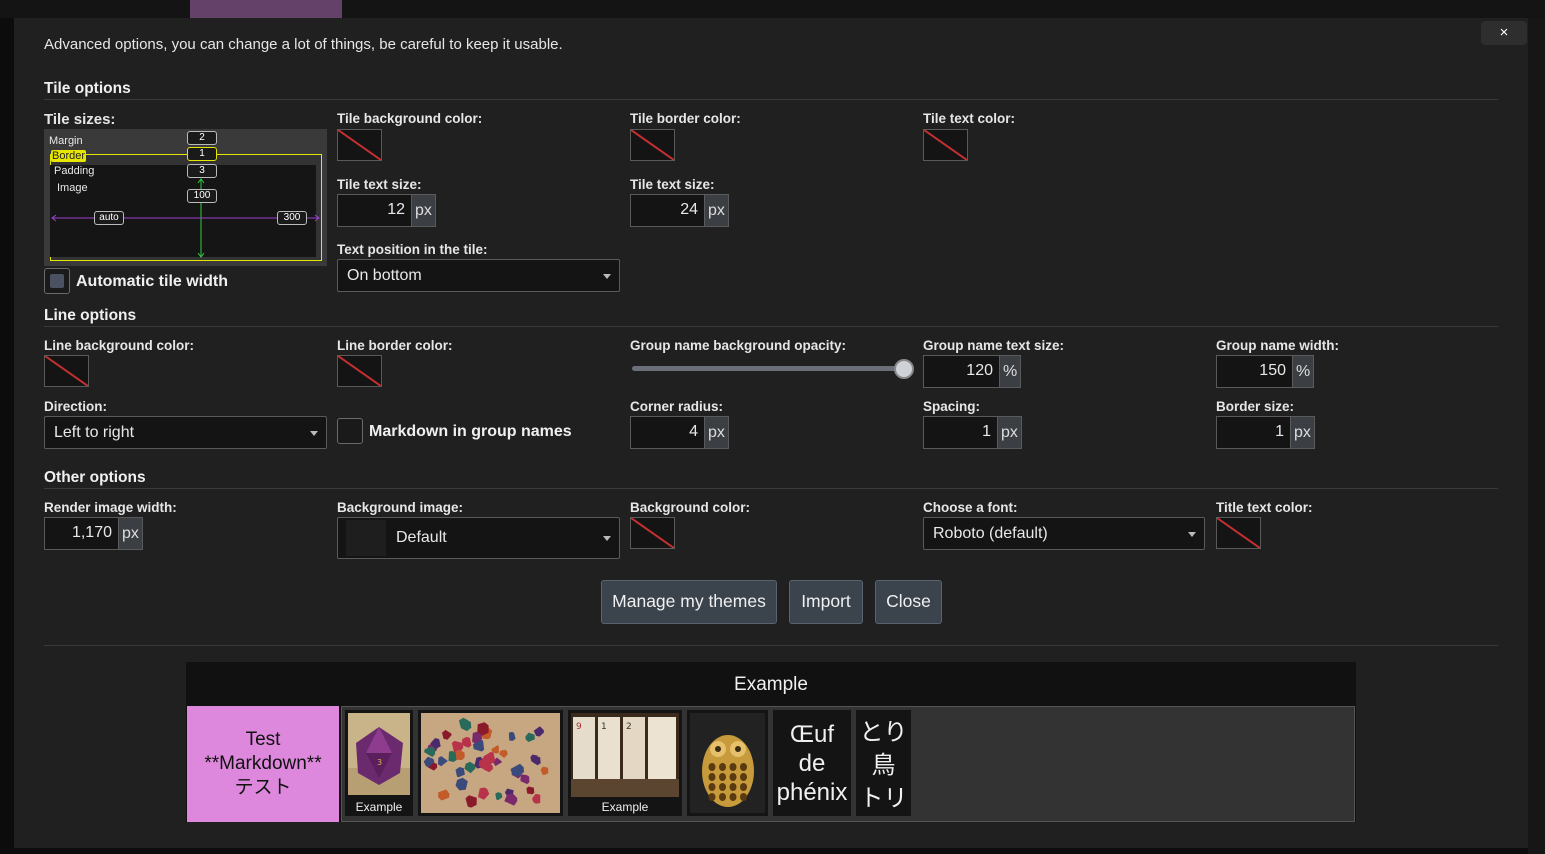 This screenshot has height=854, width=1545. I want to click on tile-text-color-label: Tile text color:, so click(969, 118).